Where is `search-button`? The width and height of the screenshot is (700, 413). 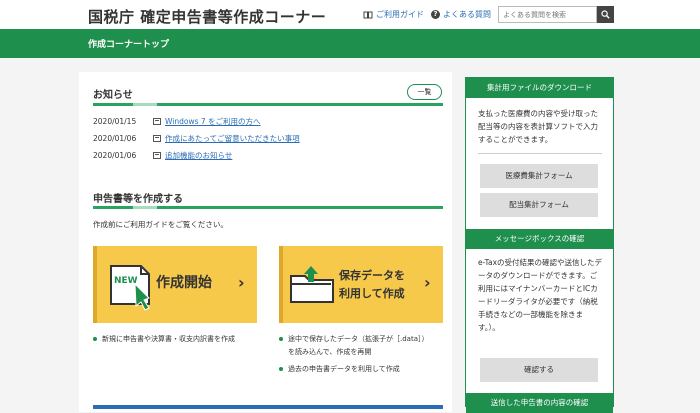
search-button is located at coordinates (605, 14).